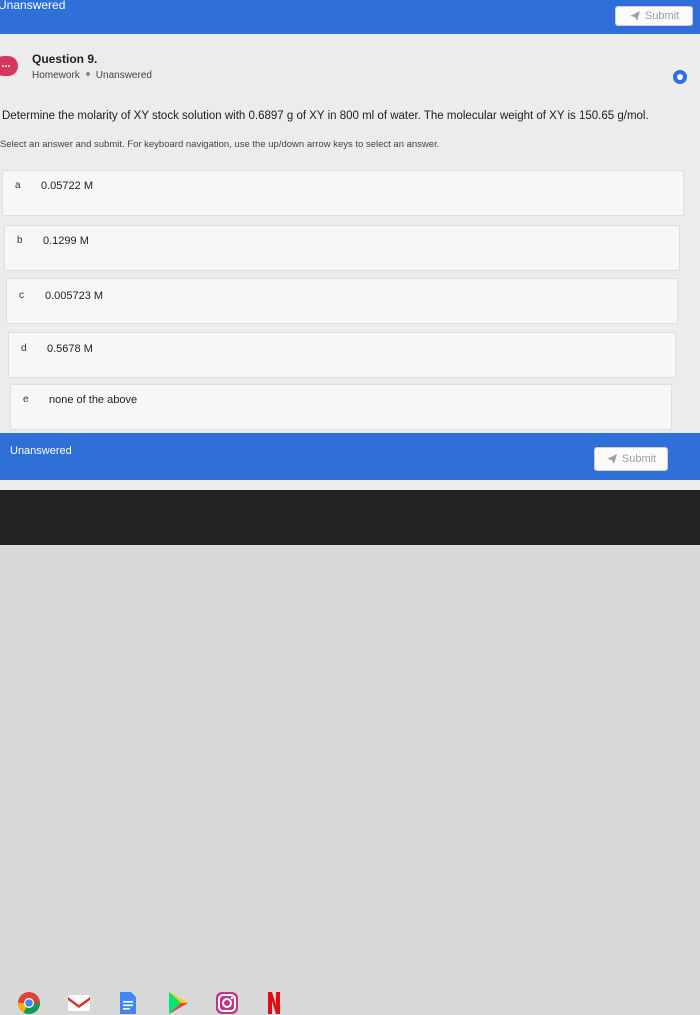  What do you see at coordinates (342, 301) in the screenshot?
I see `answer-option-c: c 0.005723 M` at bounding box center [342, 301].